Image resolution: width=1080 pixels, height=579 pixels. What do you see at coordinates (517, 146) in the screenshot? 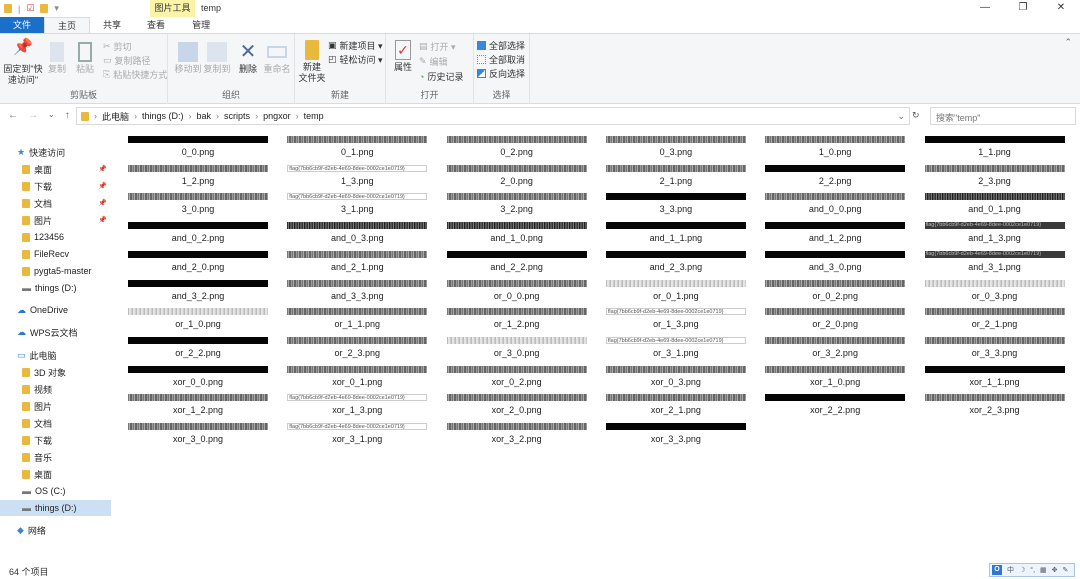
I see `file-item: 0_2.png` at bounding box center [517, 146].